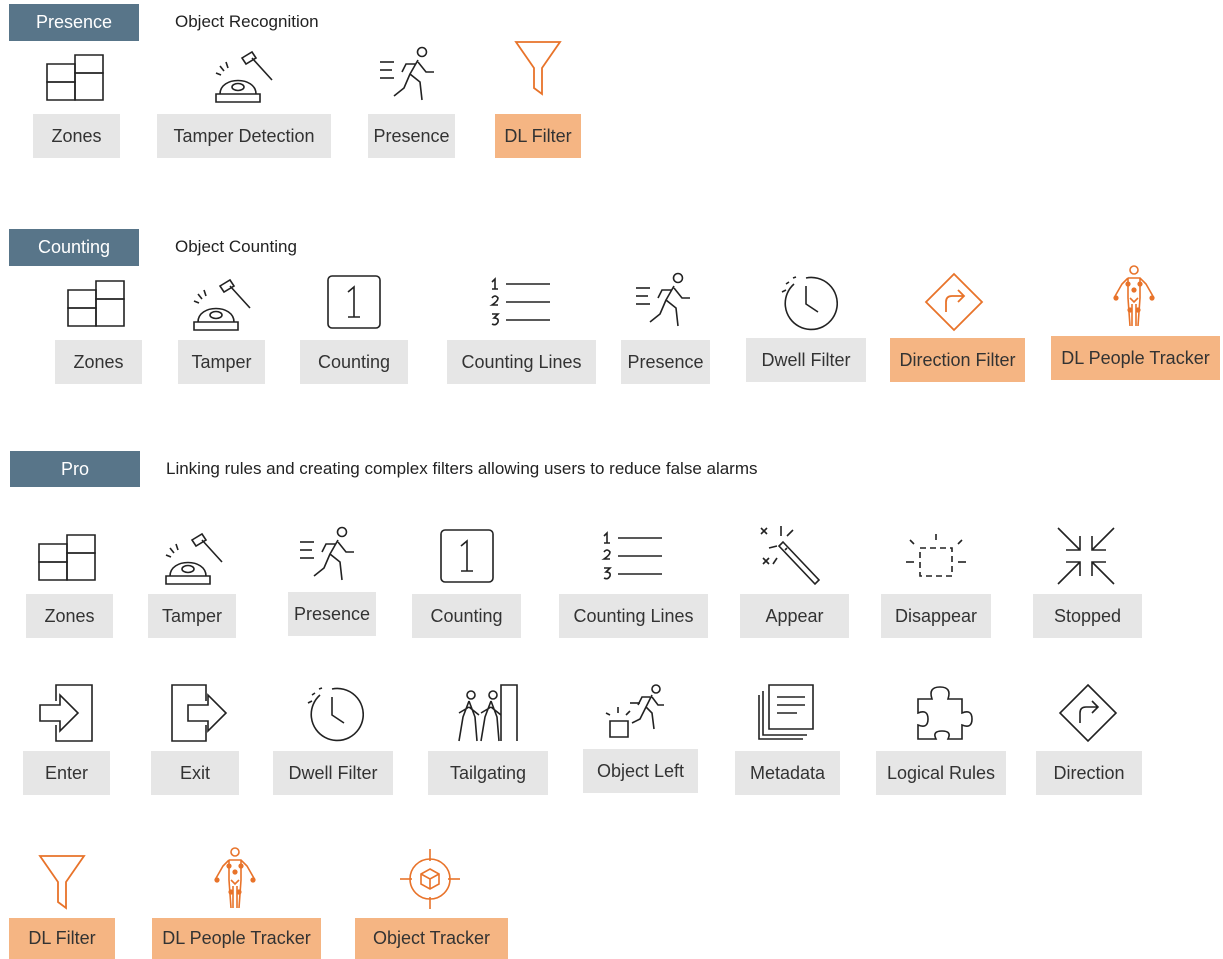  I want to click on tile-tamper-detection: Tamper Detection, so click(244, 136).